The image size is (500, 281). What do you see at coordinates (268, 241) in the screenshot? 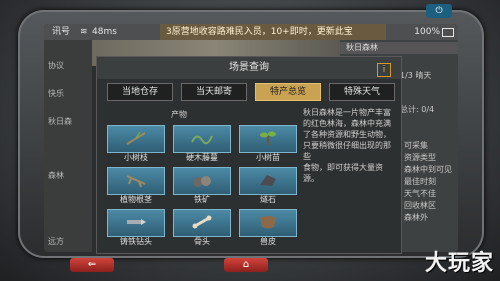
I see `product-label: 兽皮` at bounding box center [268, 241].